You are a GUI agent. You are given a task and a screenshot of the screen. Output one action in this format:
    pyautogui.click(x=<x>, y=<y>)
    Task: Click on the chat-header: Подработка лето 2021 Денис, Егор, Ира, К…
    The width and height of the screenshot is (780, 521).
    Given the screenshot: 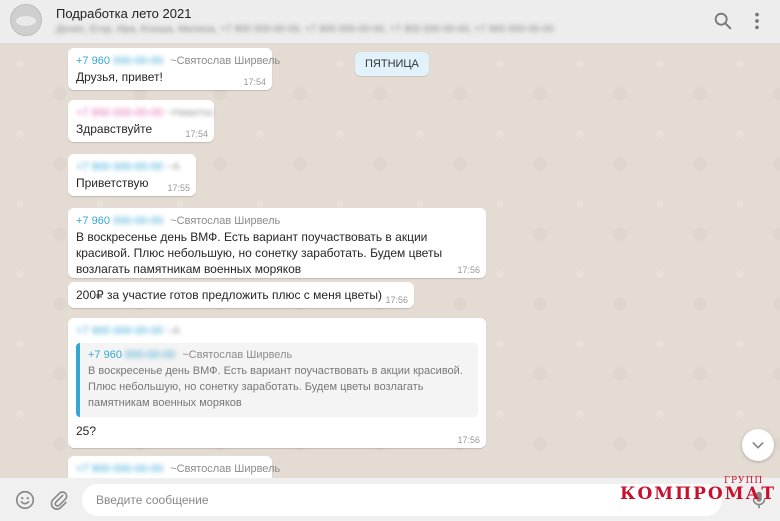 What is the action you would take?
    pyautogui.click(x=390, y=22)
    